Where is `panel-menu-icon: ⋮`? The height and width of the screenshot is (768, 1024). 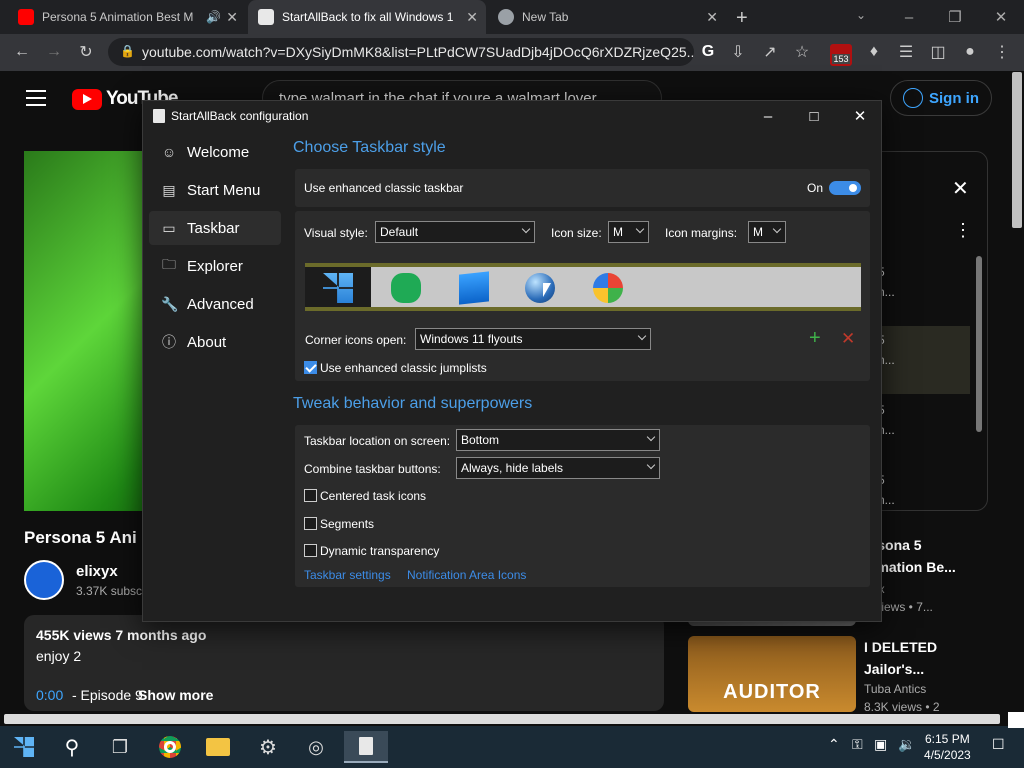 panel-menu-icon: ⋮ is located at coordinates (963, 230).